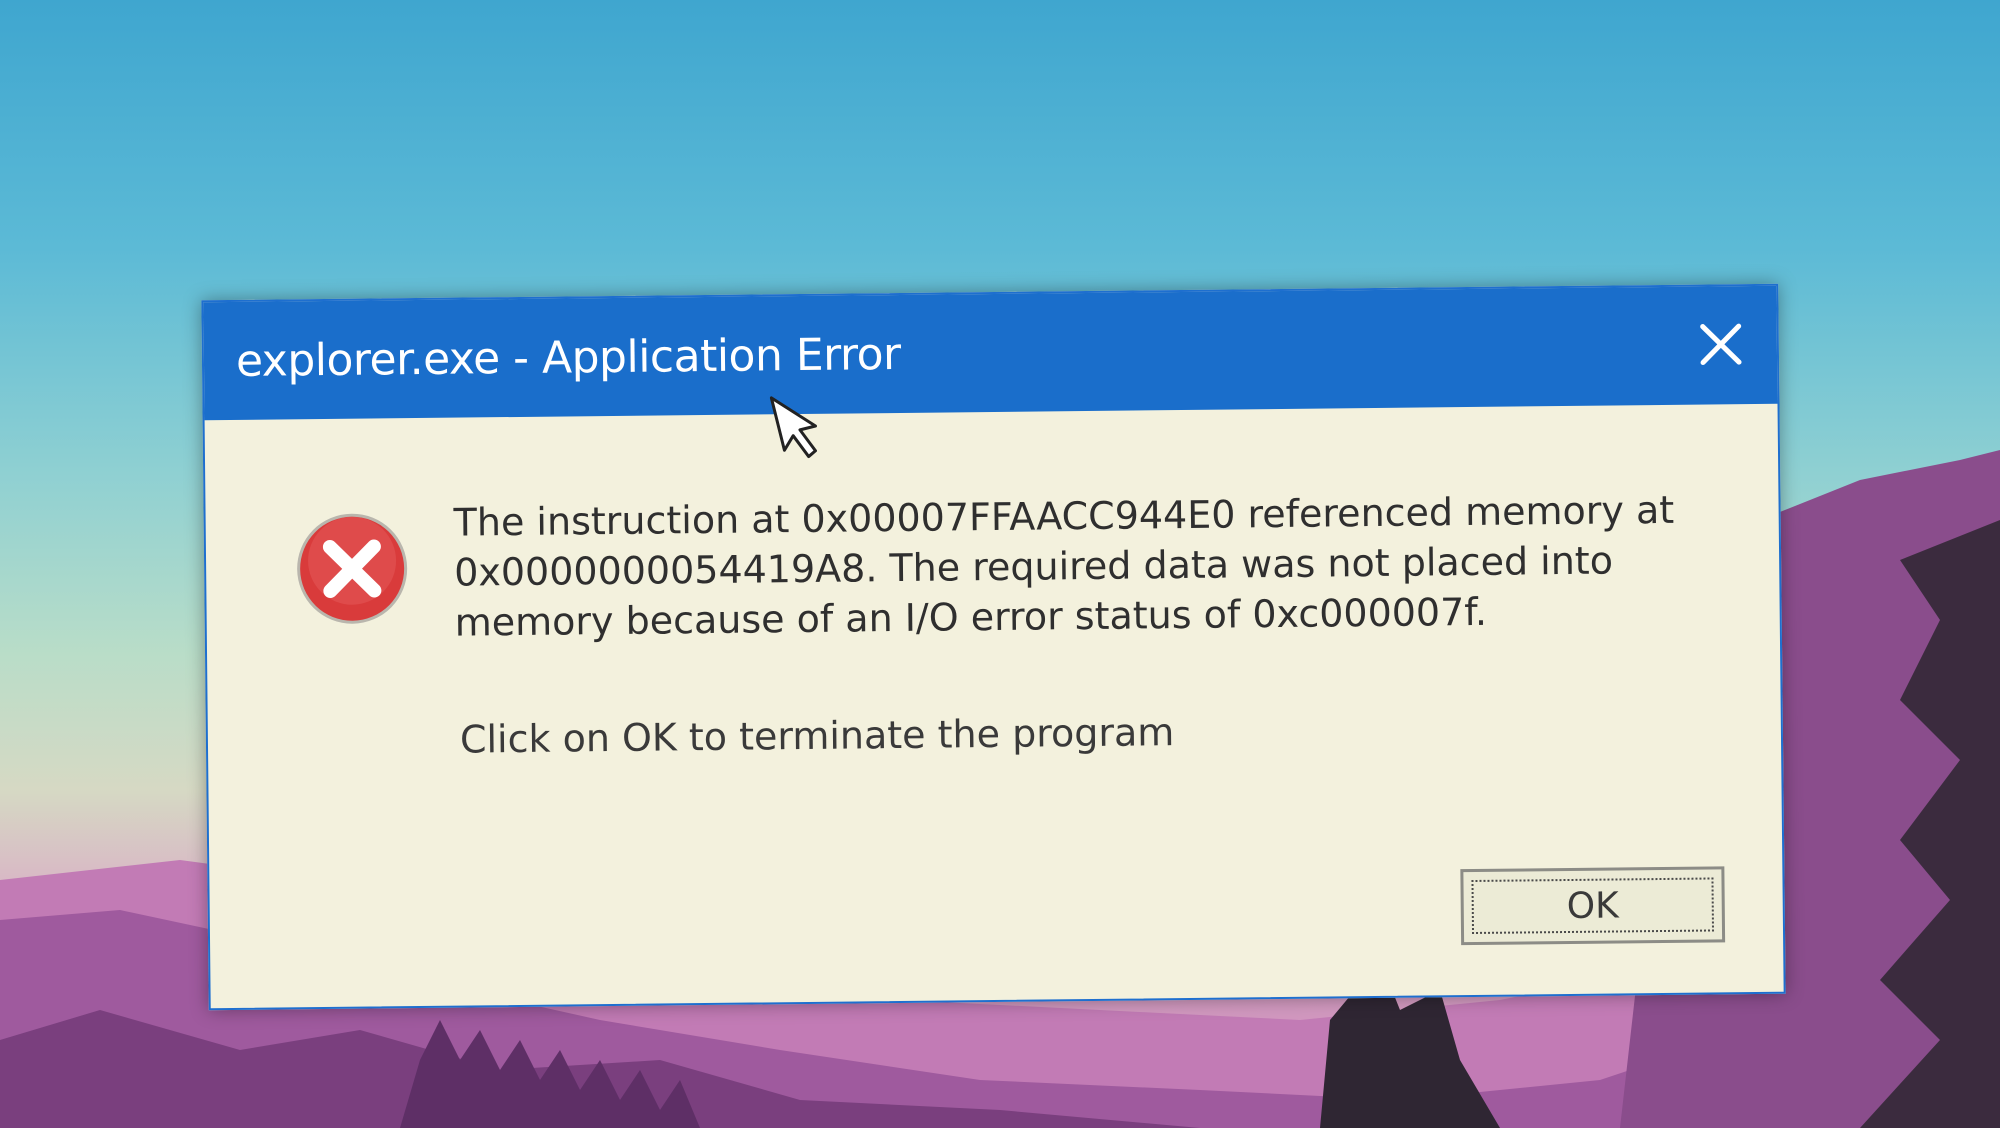 The height and width of the screenshot is (1128, 2000). What do you see at coordinates (990, 353) in the screenshot?
I see `dialog-titlebar: explorer.exe - Application Error` at bounding box center [990, 353].